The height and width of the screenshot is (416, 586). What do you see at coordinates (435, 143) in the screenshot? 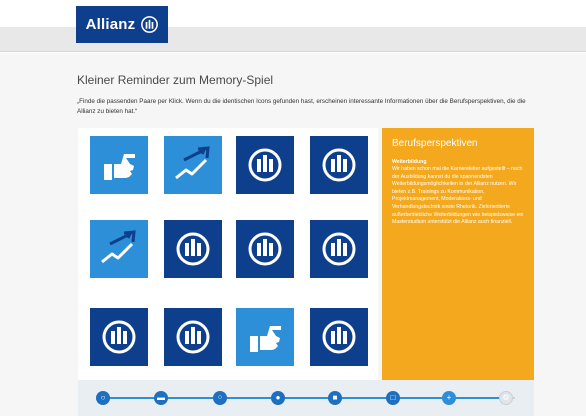
I see `info-title: Berufsperspektiven` at bounding box center [435, 143].